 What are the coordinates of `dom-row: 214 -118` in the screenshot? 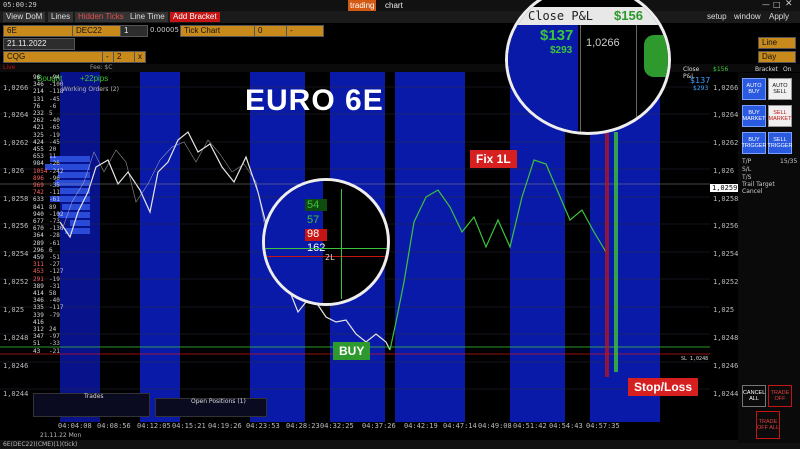 It's located at (48, 91).